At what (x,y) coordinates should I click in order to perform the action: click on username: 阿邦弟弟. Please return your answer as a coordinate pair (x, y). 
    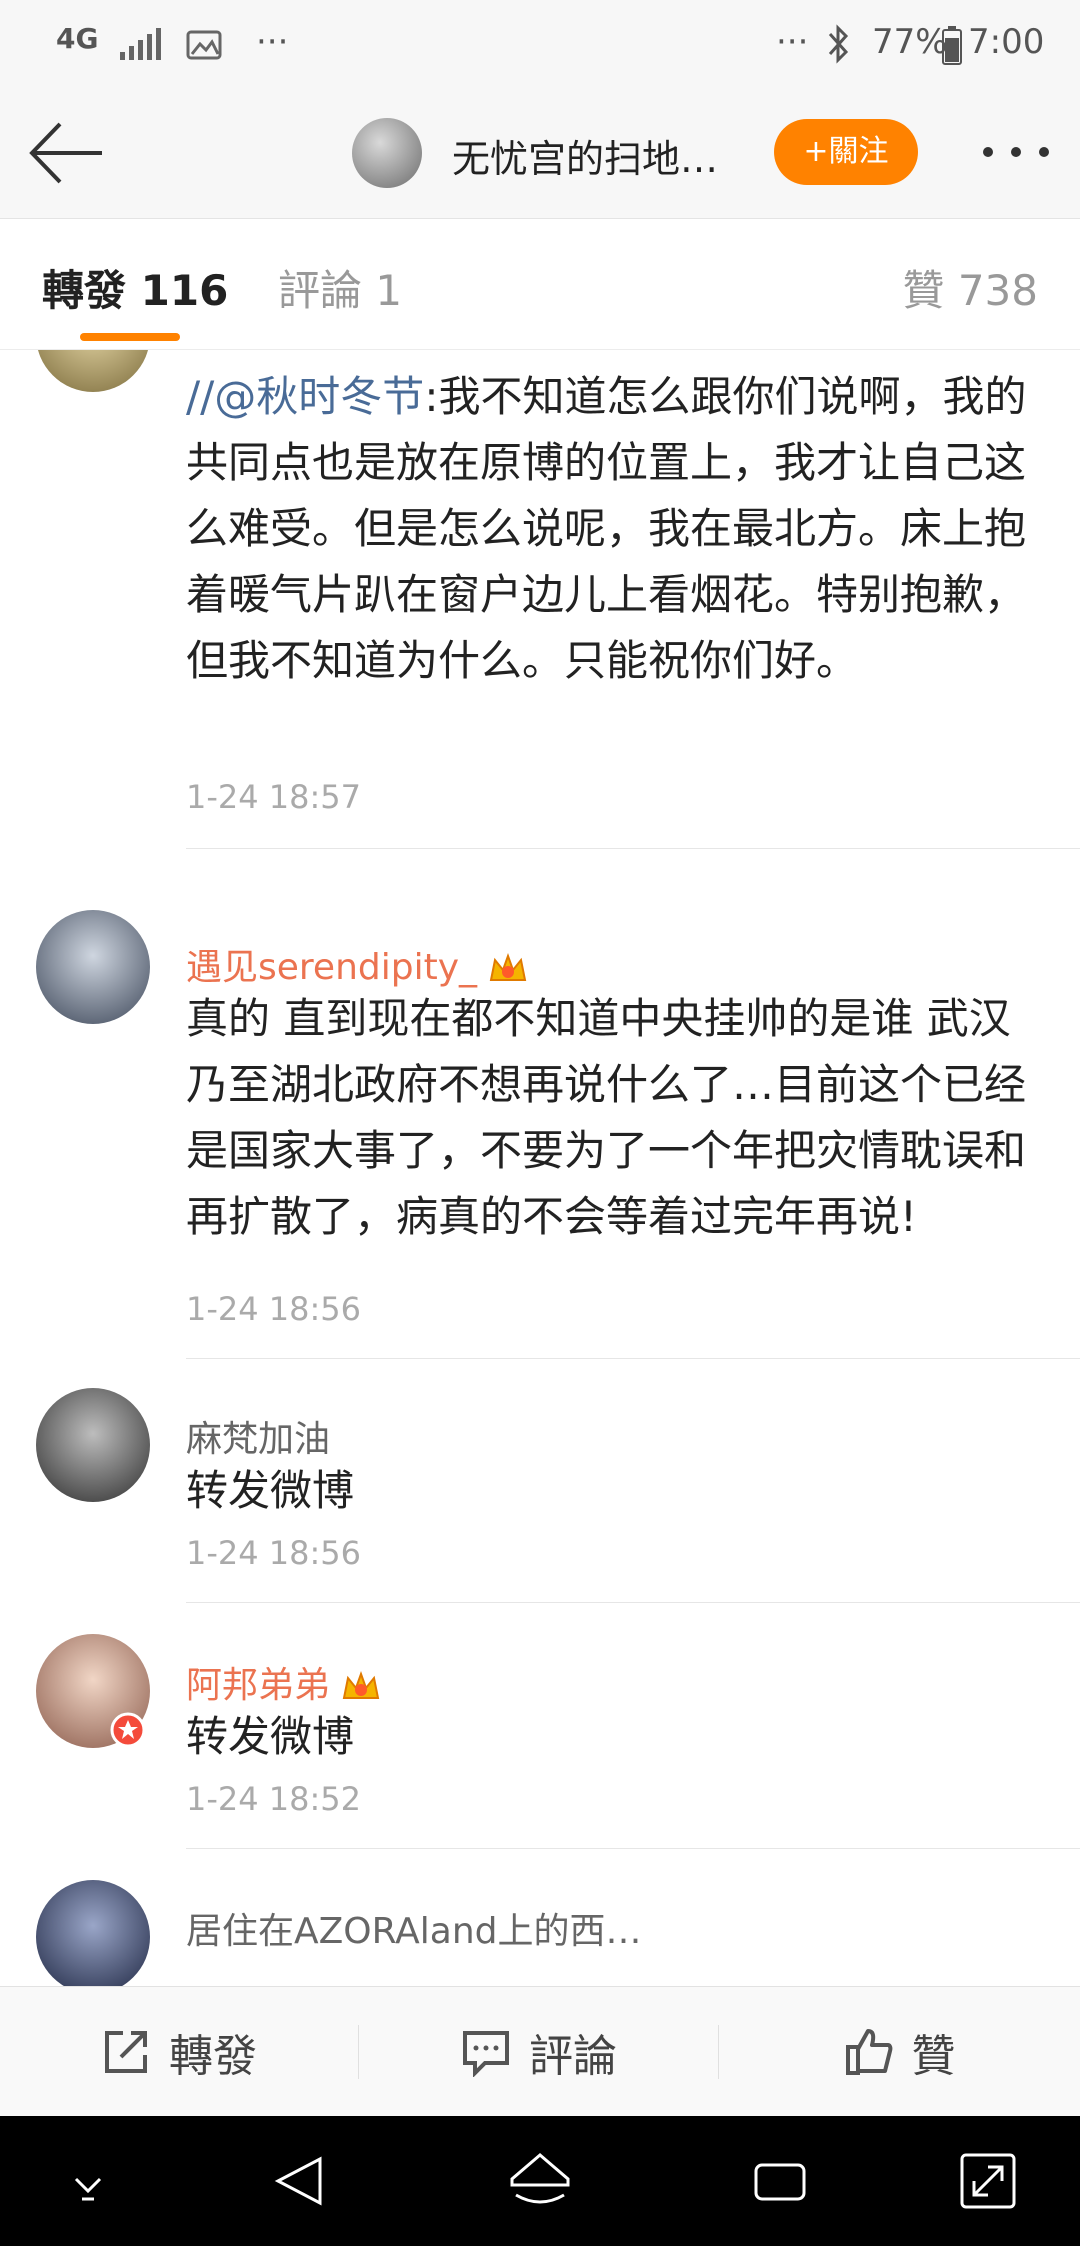
    Looking at the image, I should click on (284, 1682).